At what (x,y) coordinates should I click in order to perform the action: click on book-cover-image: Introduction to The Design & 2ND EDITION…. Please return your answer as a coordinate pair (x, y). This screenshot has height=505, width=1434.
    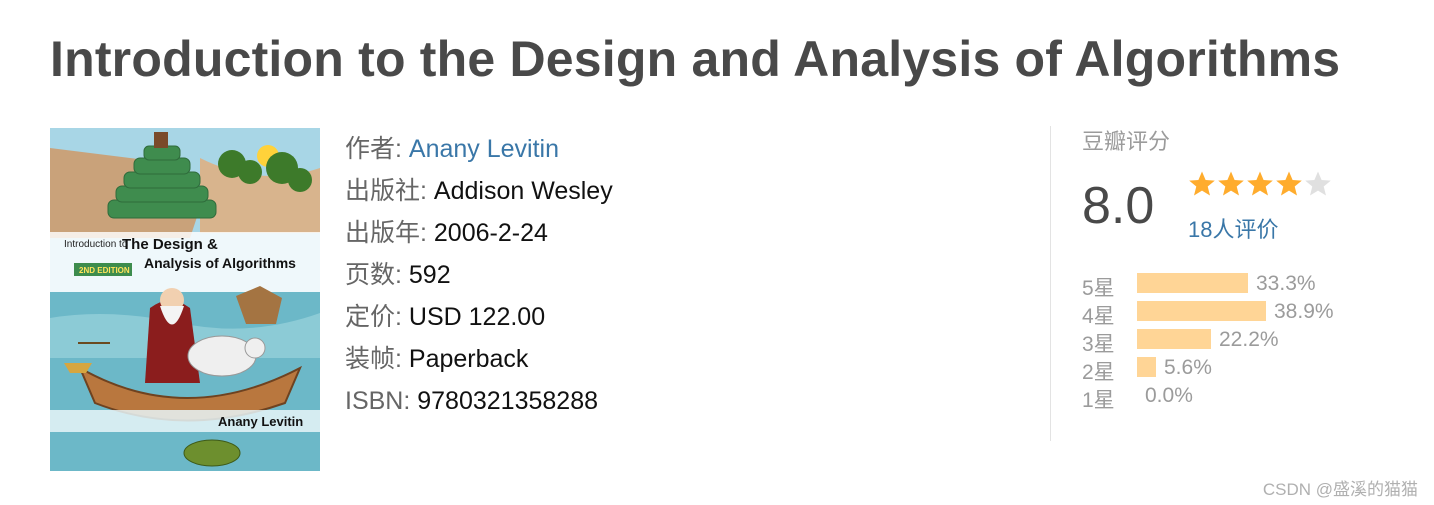
    Looking at the image, I should click on (185, 299).